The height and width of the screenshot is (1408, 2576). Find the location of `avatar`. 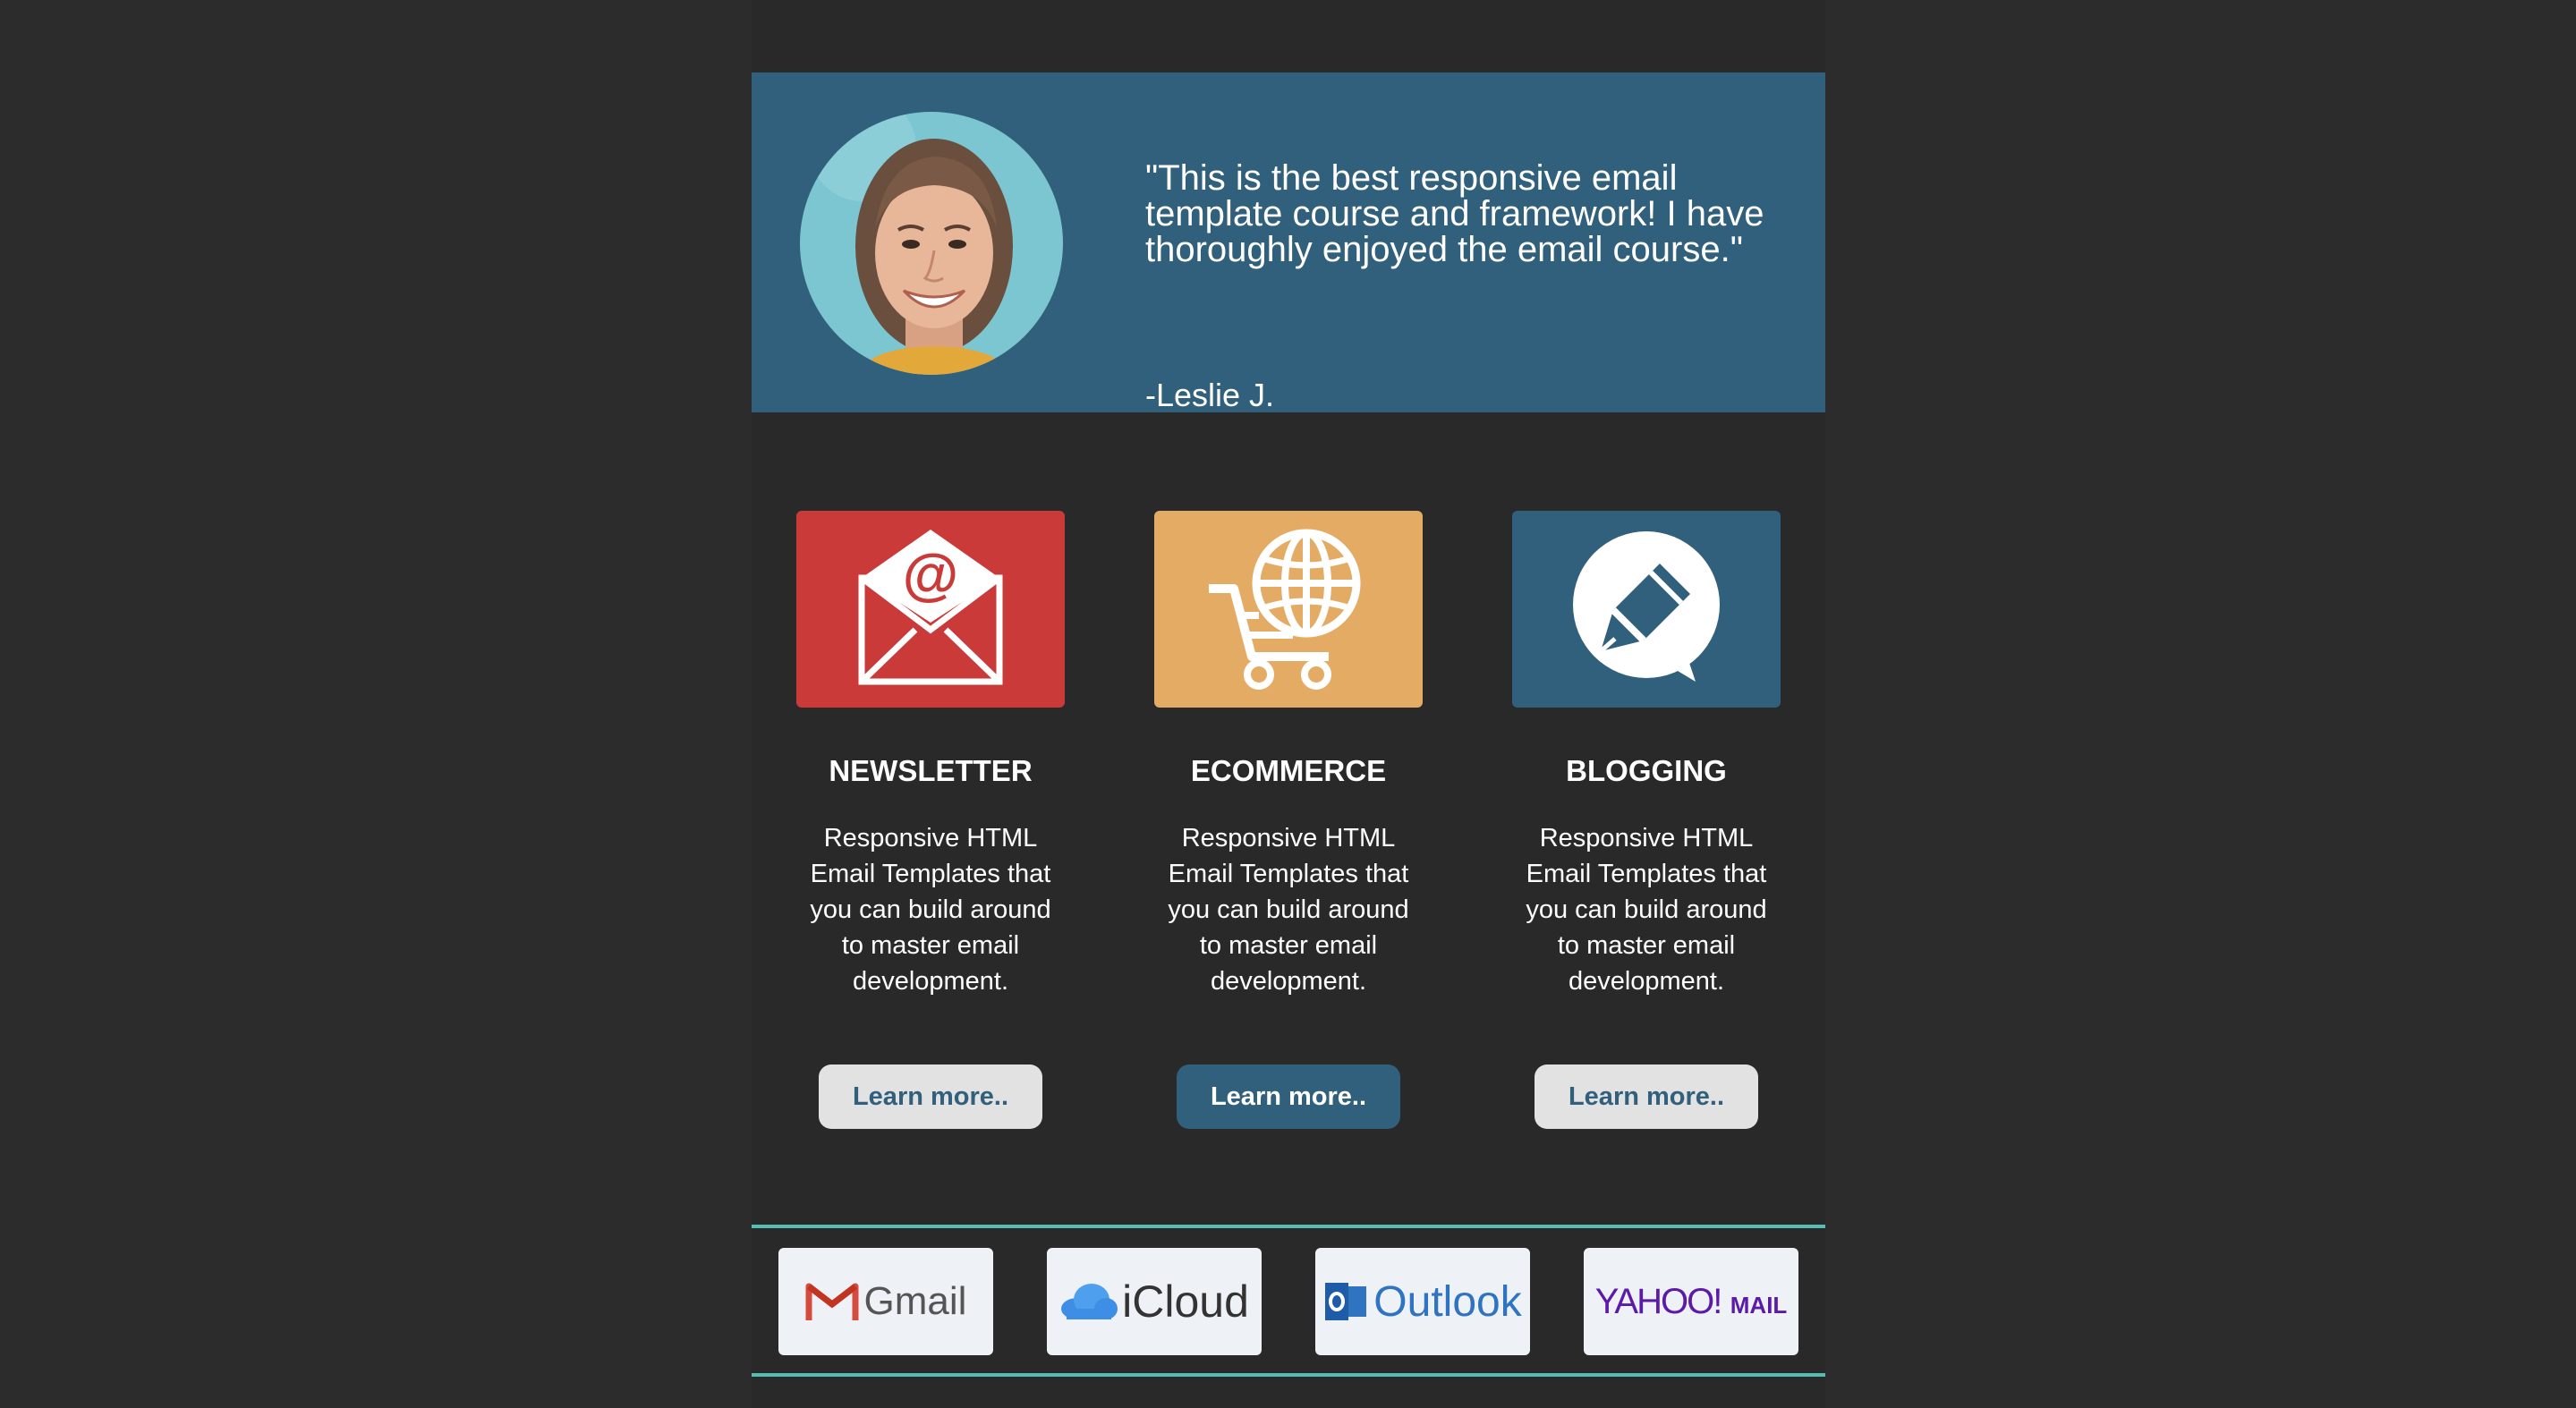

avatar is located at coordinates (931, 244).